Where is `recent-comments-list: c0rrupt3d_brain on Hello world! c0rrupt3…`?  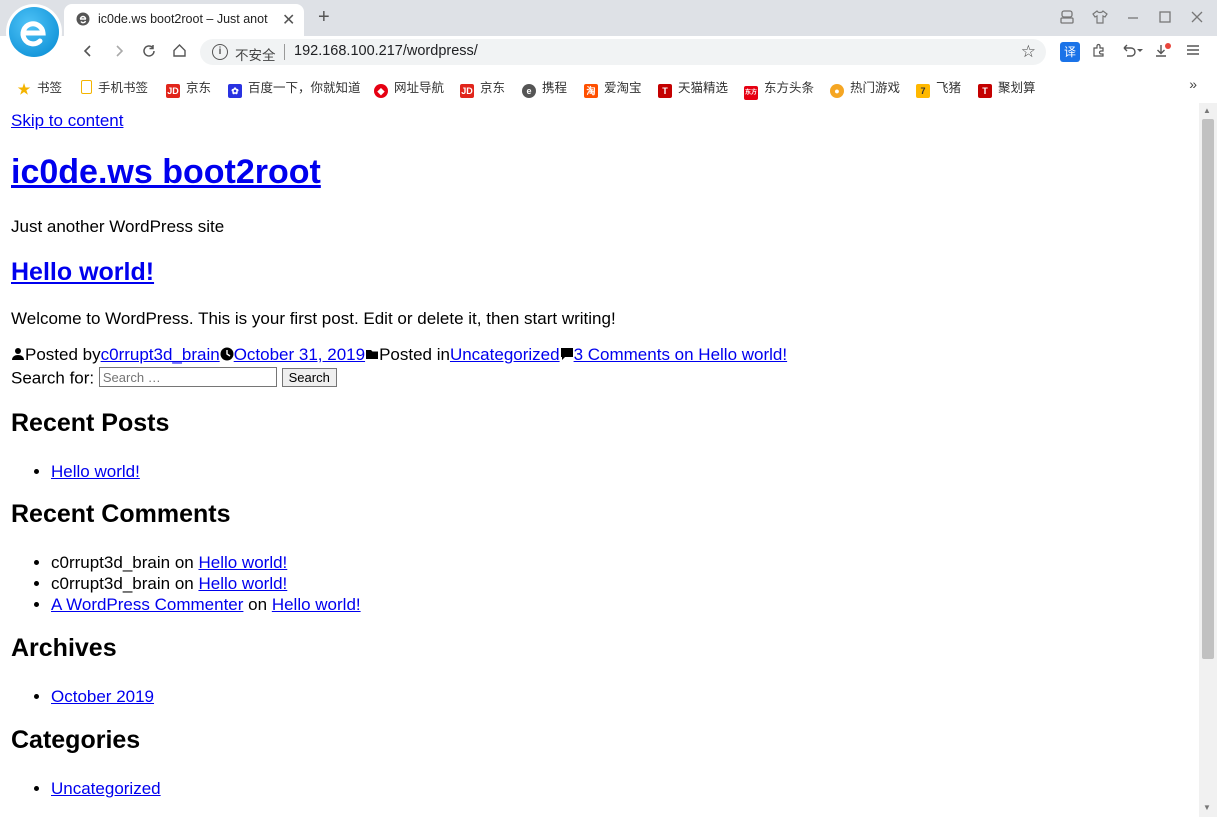
recent-comments-list: c0rrupt3d_brain on Hello world! c0rrupt3… is located at coordinates (186, 583).